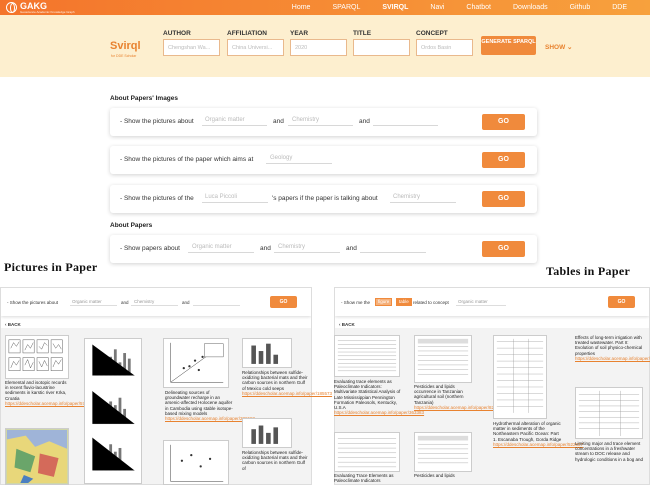 The image size is (650, 485). What do you see at coordinates (235, 198) in the screenshot?
I see `author-name-input: Luca Piccoli` at bounding box center [235, 198].